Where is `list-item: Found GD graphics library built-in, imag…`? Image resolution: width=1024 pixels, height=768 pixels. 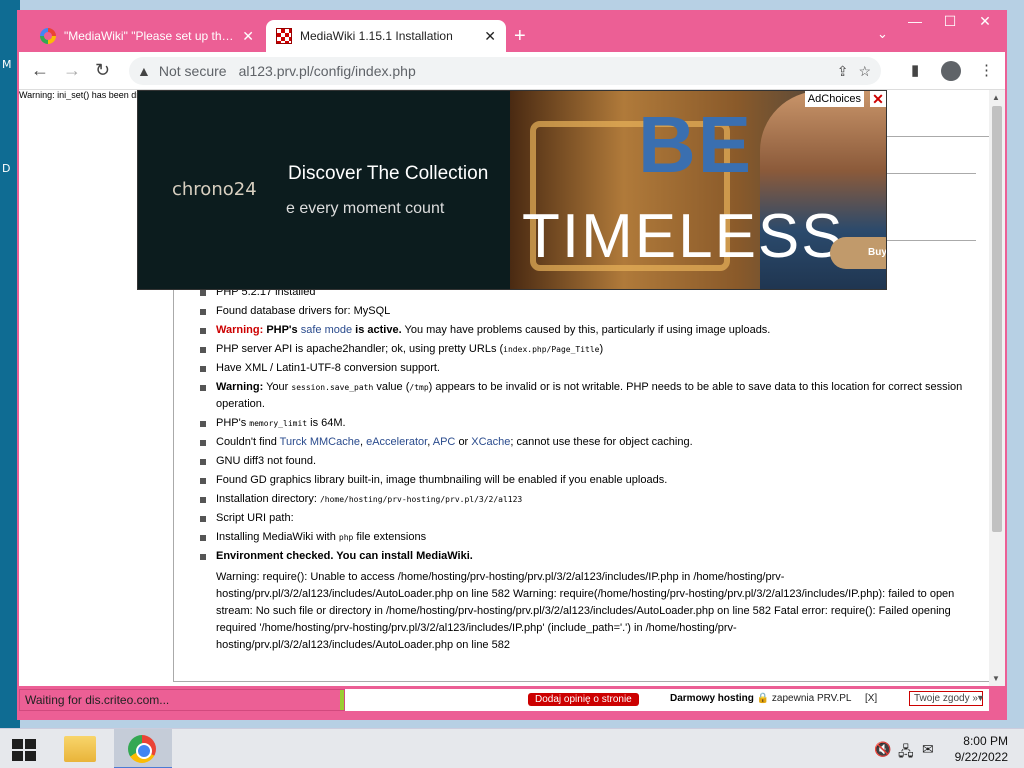
list-item: Found GD graphics library built-in, imag… is located at coordinates (586, 480).